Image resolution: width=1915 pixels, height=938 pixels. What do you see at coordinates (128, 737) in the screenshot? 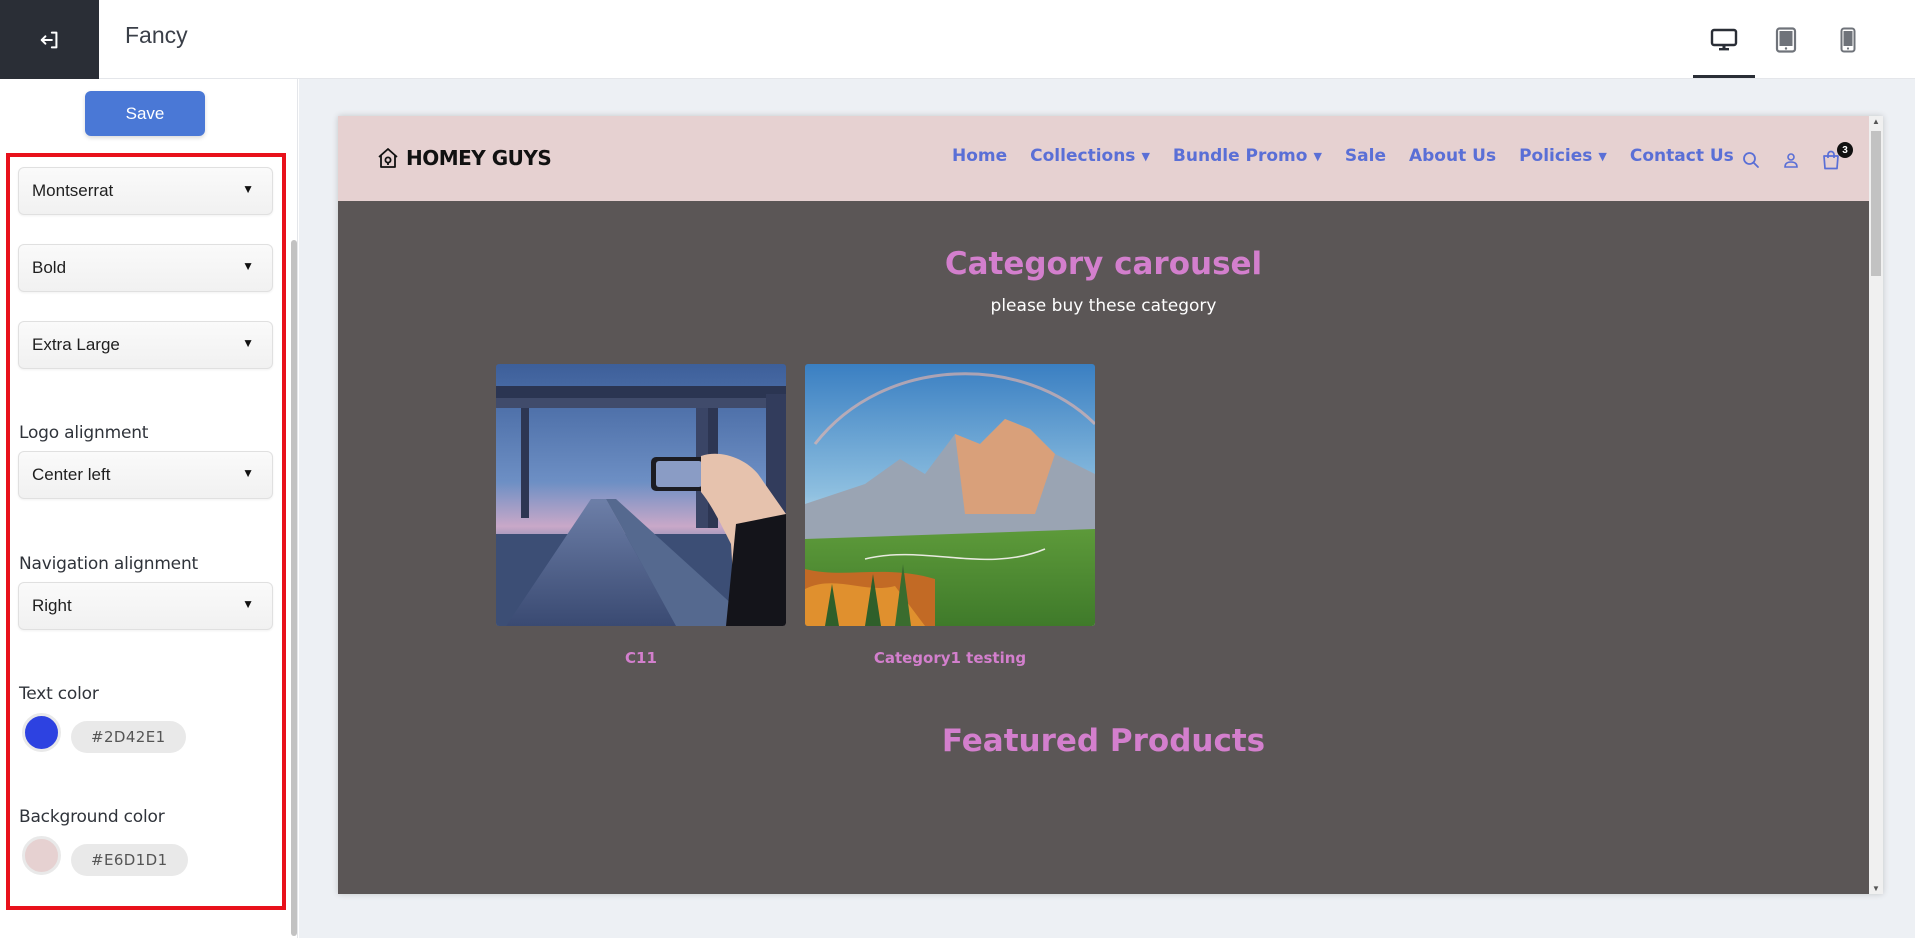
I see `text-color-hex-input: #2D42E1` at bounding box center [128, 737].